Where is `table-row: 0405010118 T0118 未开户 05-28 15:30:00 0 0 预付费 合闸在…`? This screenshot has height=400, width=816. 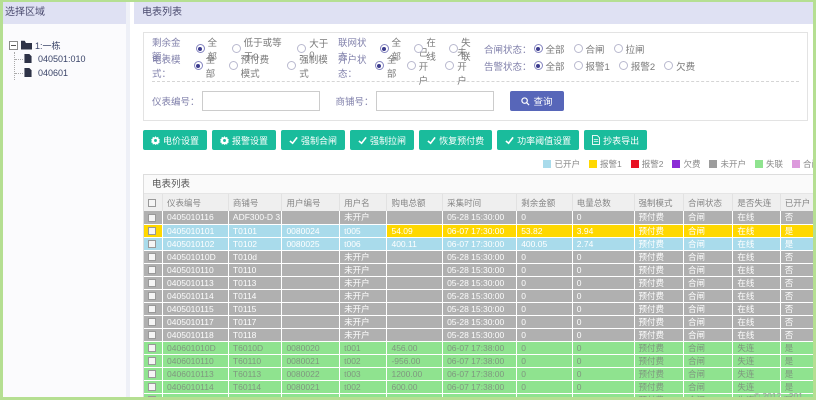
table-row: 0405010118 T0118 未开户 05-28 15:30:00 0 0 预付费 合闸在… is located at coordinates (478, 335).